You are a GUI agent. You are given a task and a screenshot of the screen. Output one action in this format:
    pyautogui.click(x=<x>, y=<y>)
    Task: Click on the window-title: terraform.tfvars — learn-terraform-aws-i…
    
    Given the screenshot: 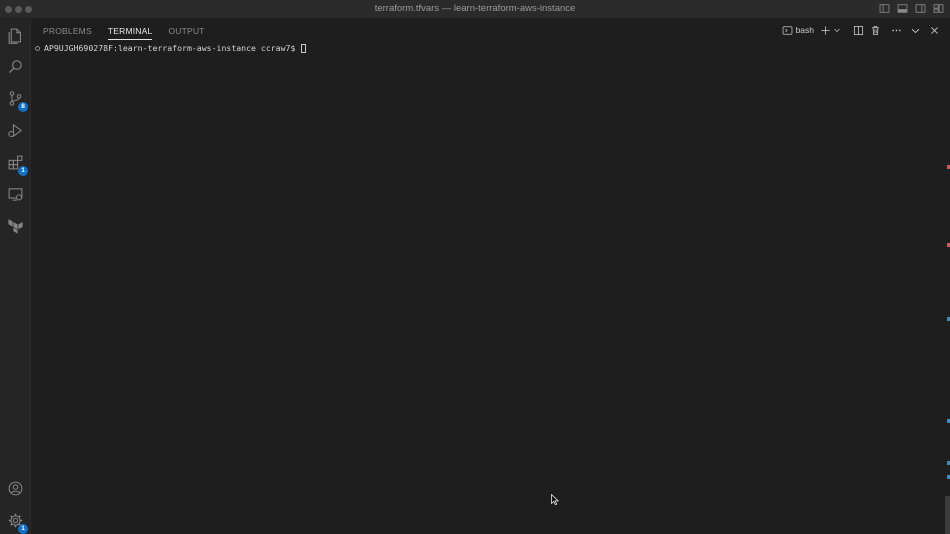 What is the action you would take?
    pyautogui.click(x=475, y=8)
    